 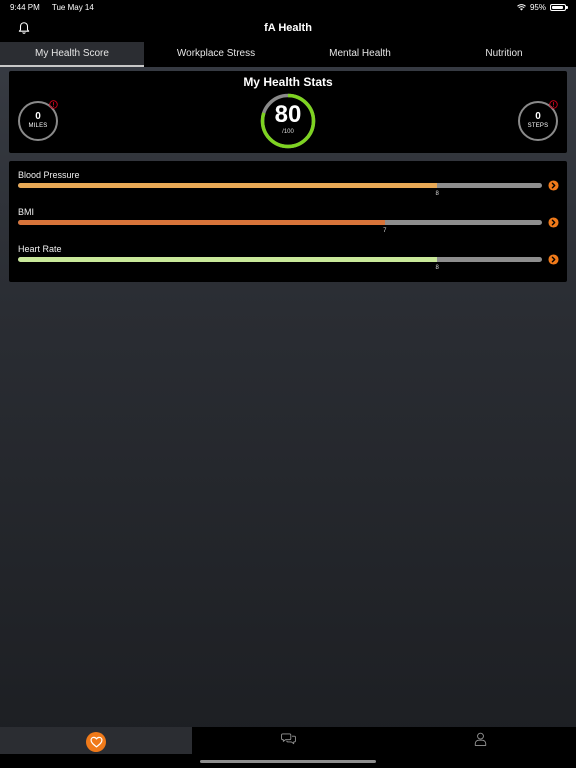 I want to click on page-title: fA Health, so click(x=288, y=28).